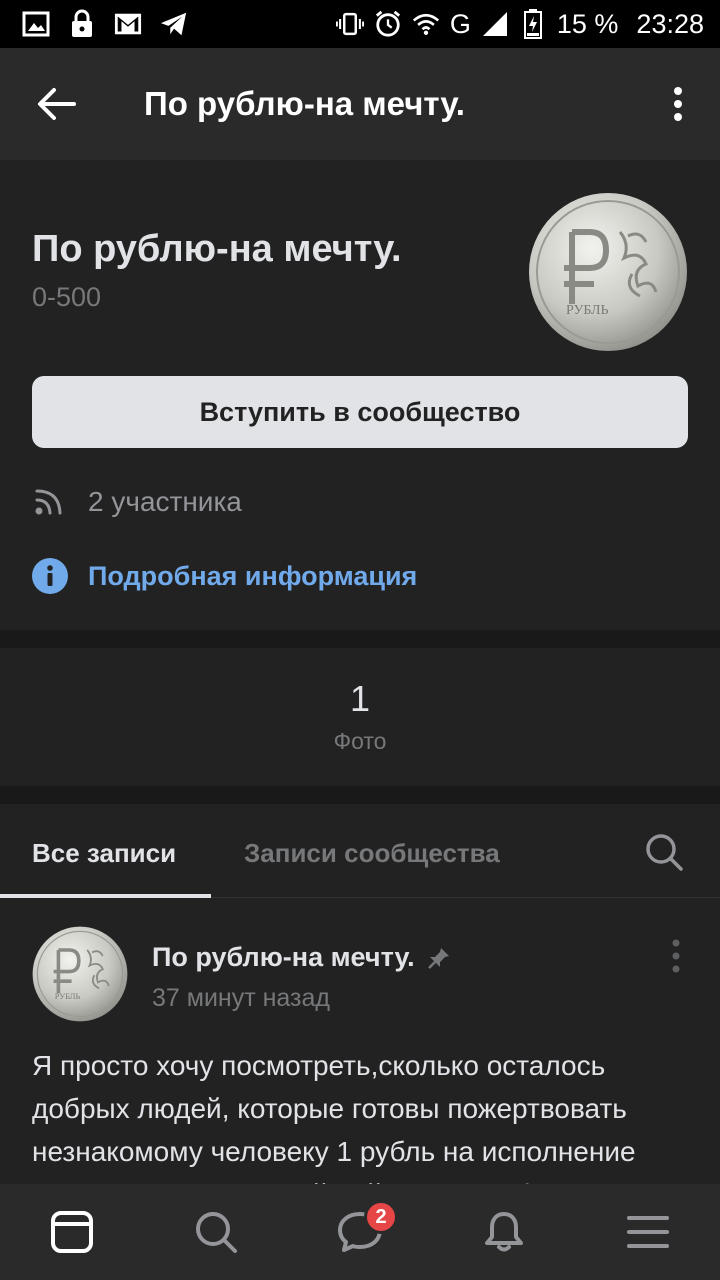 The height and width of the screenshot is (1280, 720). I want to click on group-avatar: РУБЛЬ, so click(608, 272).